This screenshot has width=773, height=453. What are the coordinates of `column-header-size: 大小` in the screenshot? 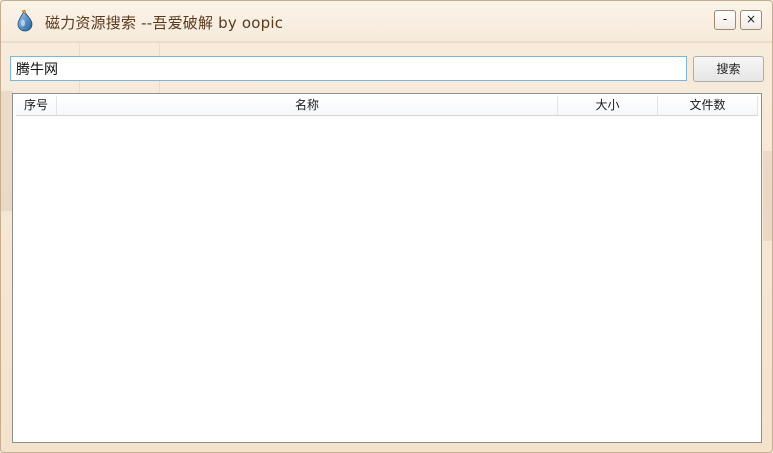 It's located at (608, 105).